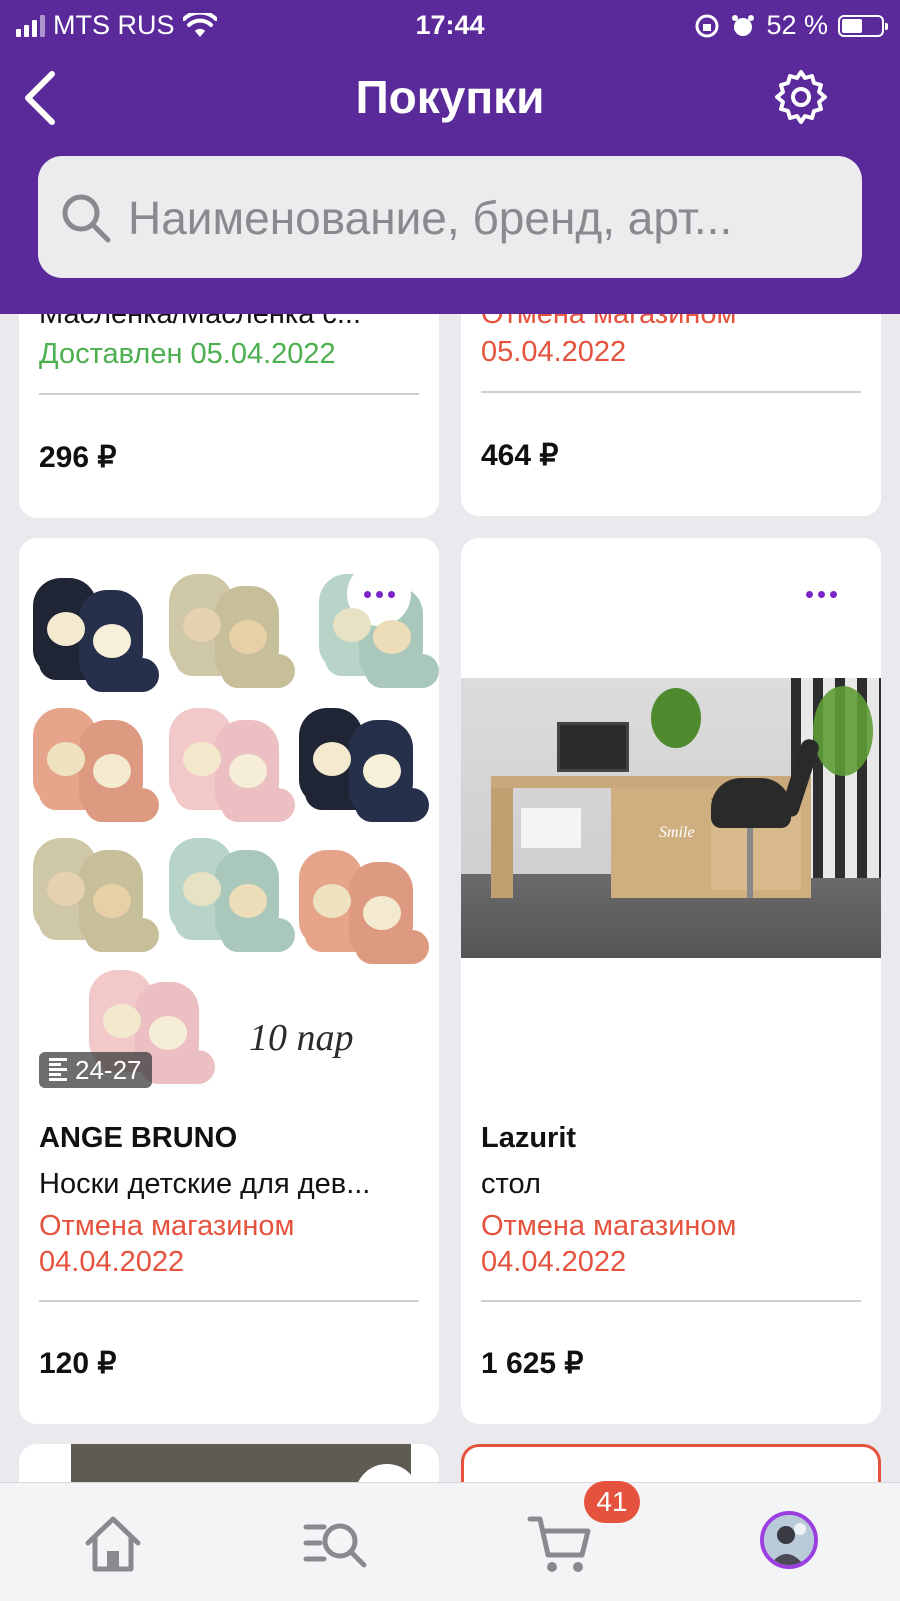  I want to click on tab-cart, so click(561, 1544).